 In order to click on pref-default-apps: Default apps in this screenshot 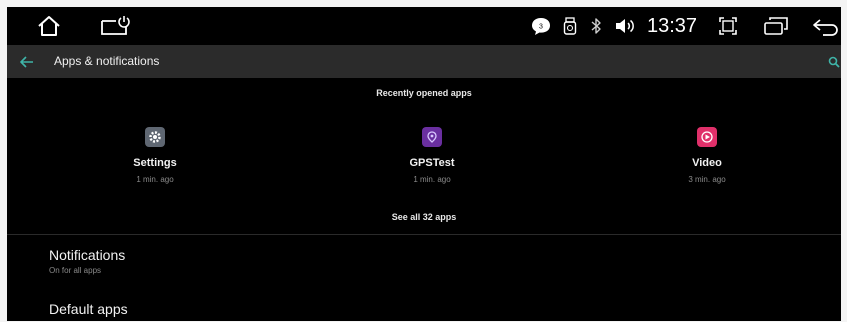, I will do `click(88, 309)`.